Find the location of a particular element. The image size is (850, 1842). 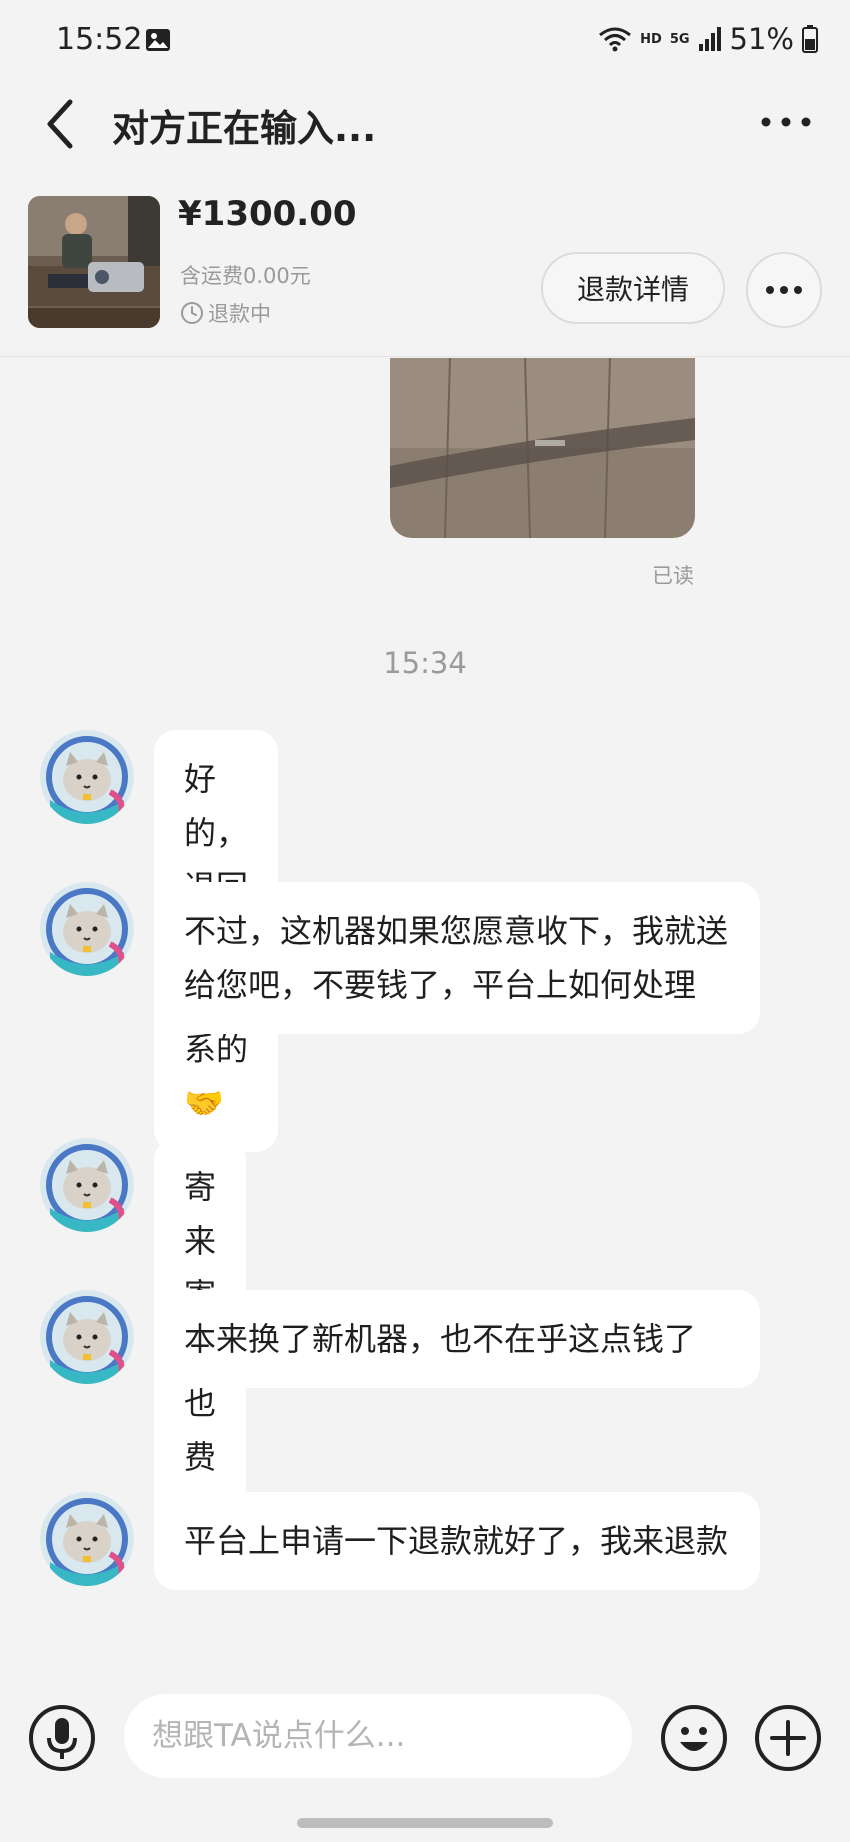

input-bar is located at coordinates (425, 1740).